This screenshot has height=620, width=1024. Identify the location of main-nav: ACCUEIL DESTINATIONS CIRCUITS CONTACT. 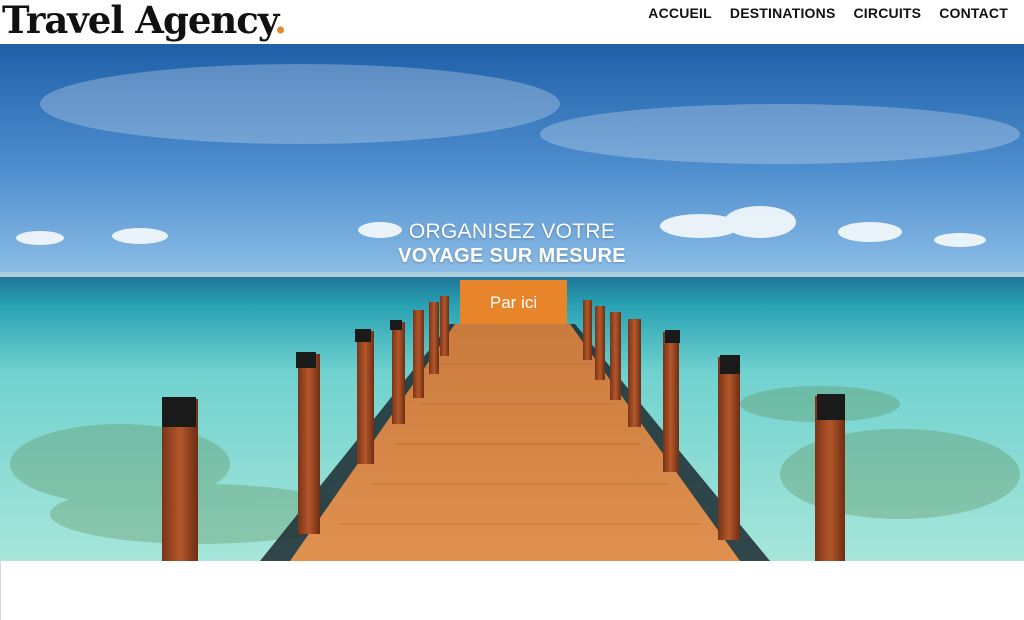
(828, 13).